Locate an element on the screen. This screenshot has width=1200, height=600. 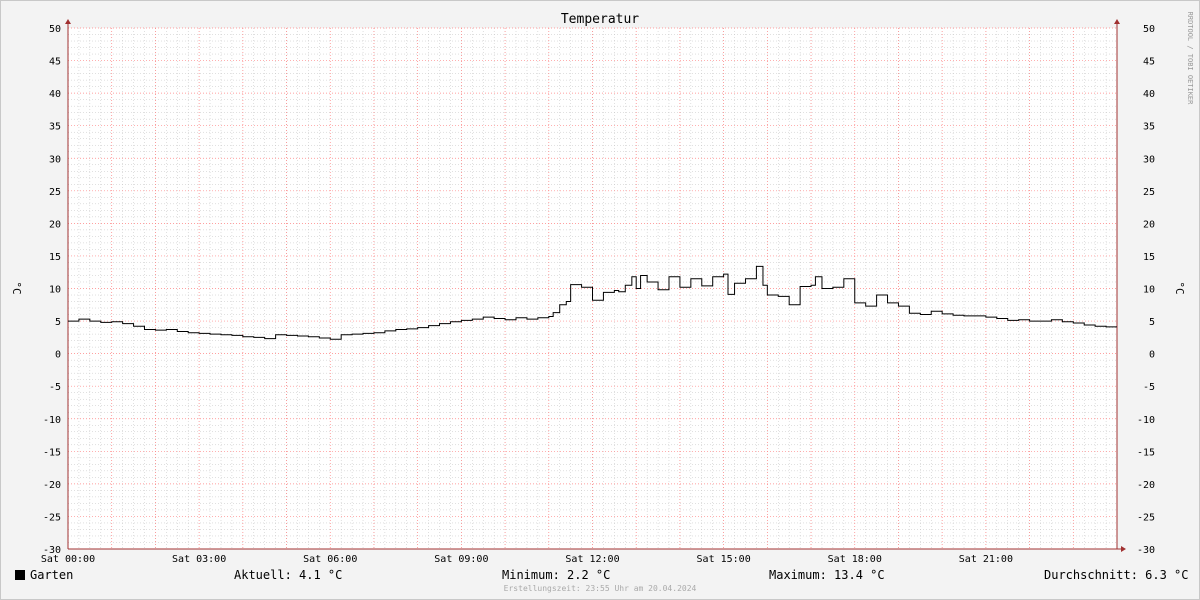
y-tick-label-right: -20 is located at coordinates (1146, 485).